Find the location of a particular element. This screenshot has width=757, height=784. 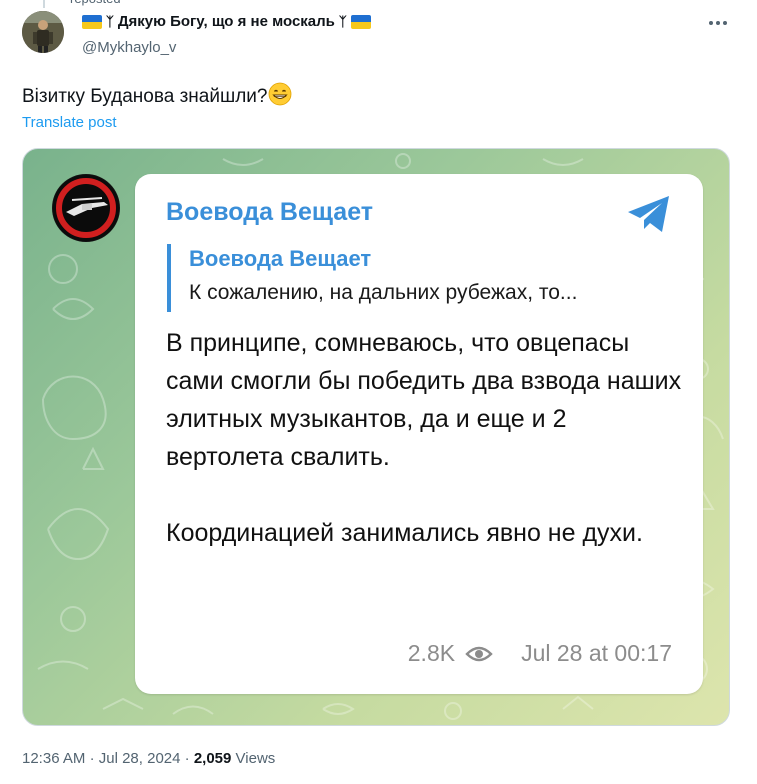

message-meta: 2.8K Jul 28 at 00:17 is located at coordinates (540, 653).